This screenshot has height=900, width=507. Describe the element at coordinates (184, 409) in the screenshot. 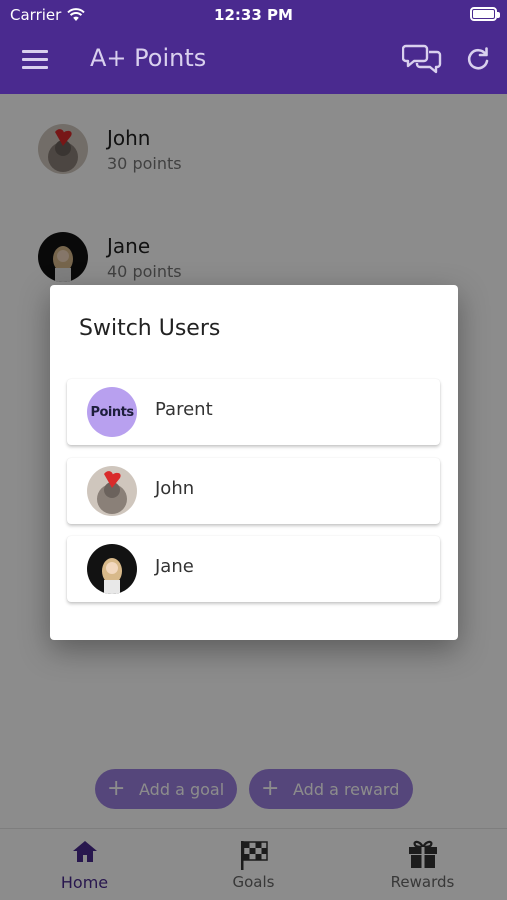

I see `option-label: Parent` at that location.